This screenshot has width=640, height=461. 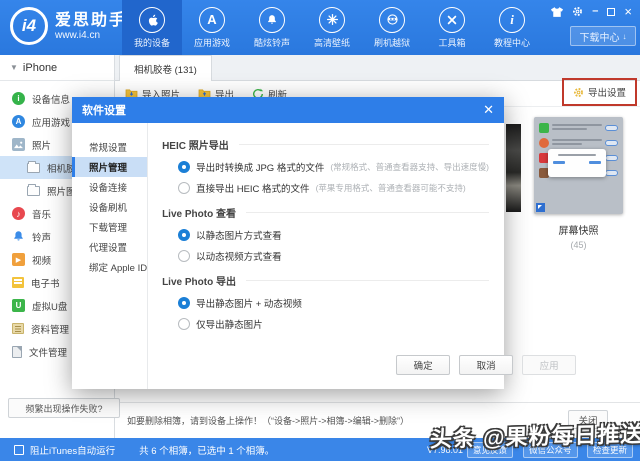 I want to click on nav-tab-ringtones: 酷炫铃声, so click(x=272, y=27).